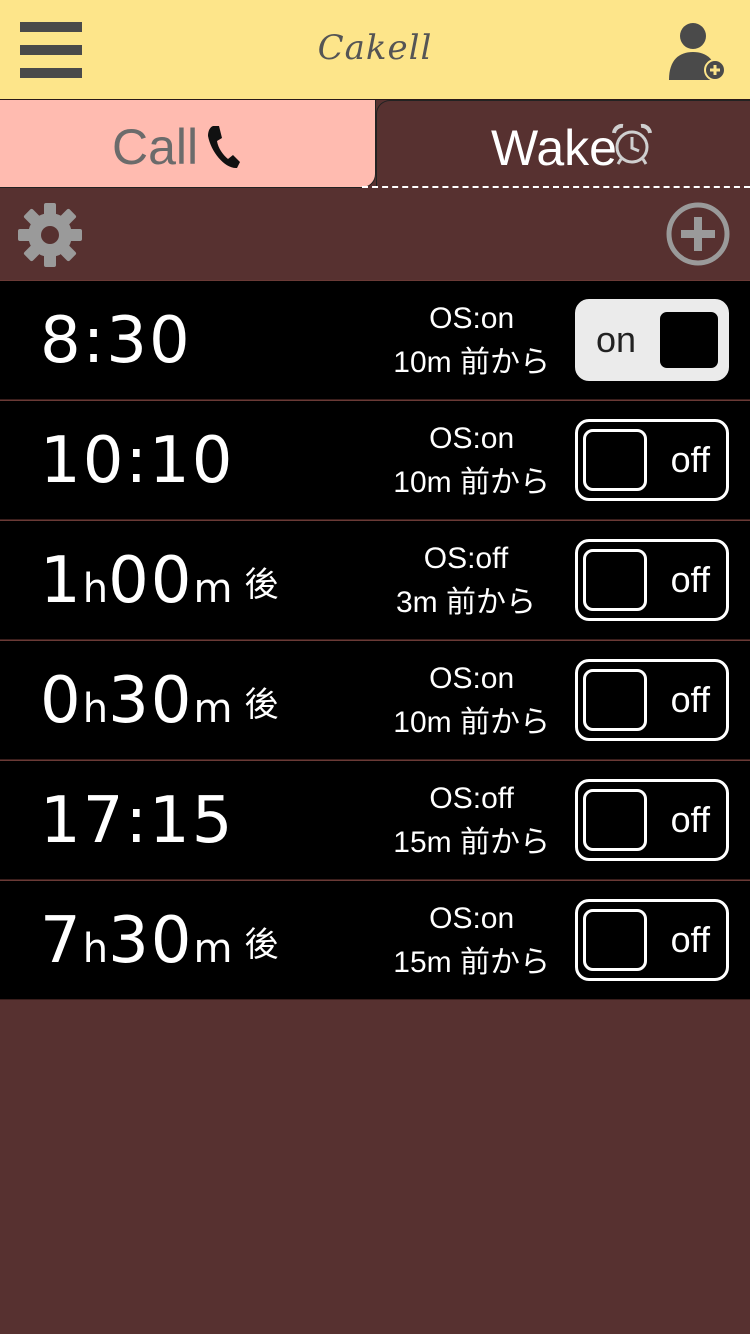  What do you see at coordinates (375, 700) in the screenshot?
I see `alarm-row: 0h30m 後 OS:on 10m 前から off` at bounding box center [375, 700].